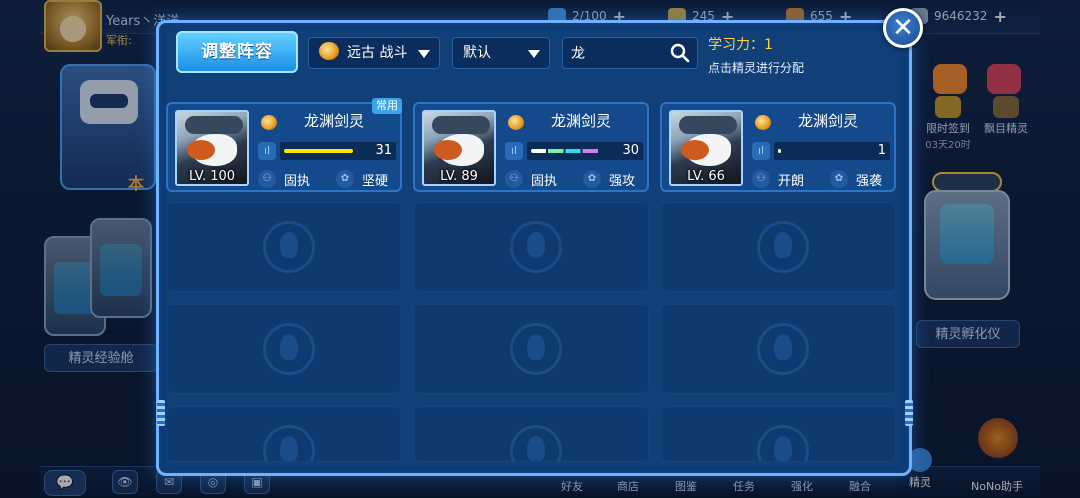 The image size is (1080, 498). I want to click on adjust-team-button: 调整阵容, so click(237, 52).